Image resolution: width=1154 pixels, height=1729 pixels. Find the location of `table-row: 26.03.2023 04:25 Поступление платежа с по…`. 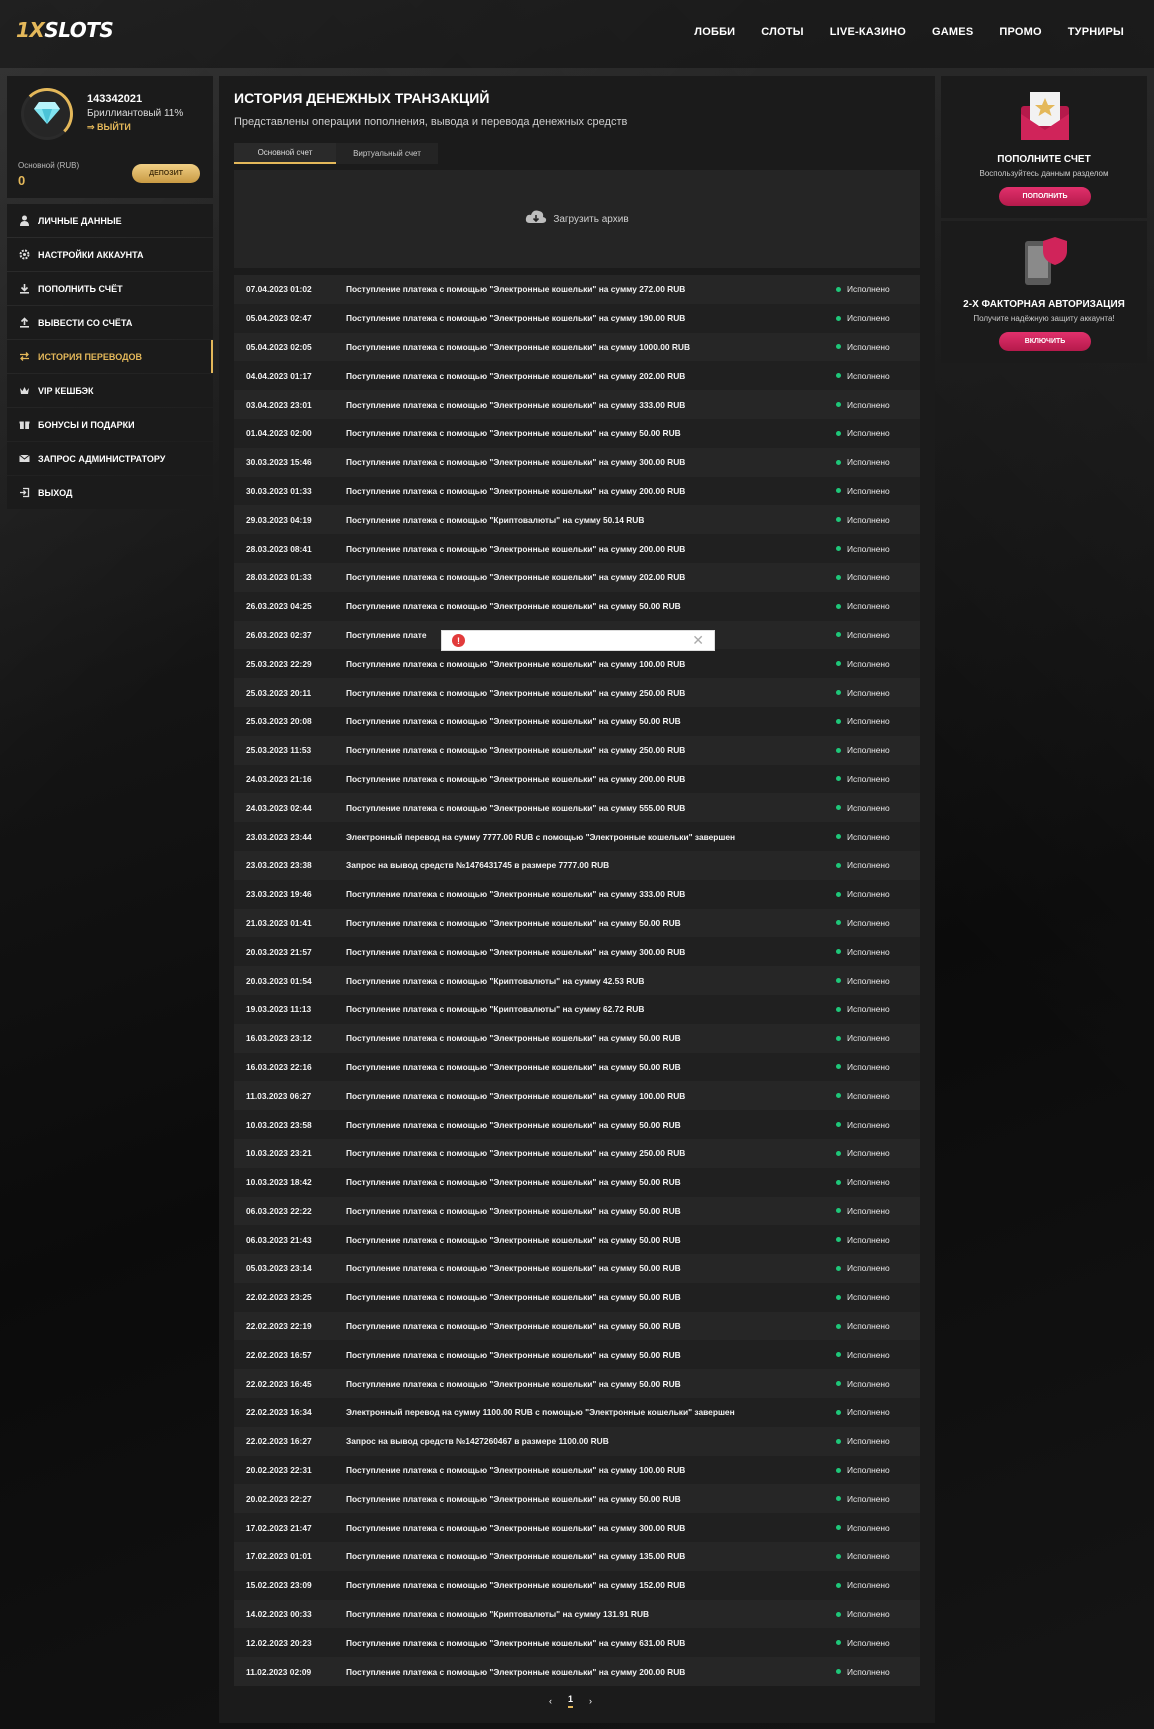

table-row: 26.03.2023 04:25 Поступление платежа с по… is located at coordinates (577, 606).